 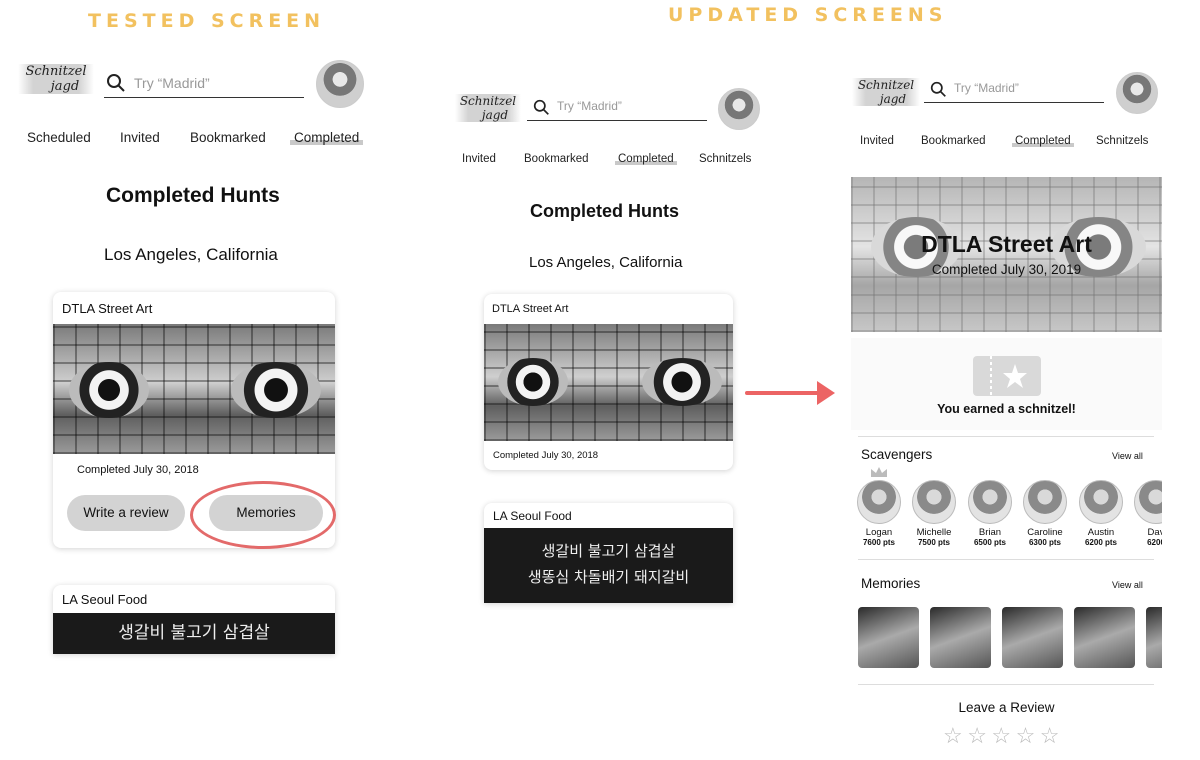 I want to click on crown-icon, so click(x=879, y=472).